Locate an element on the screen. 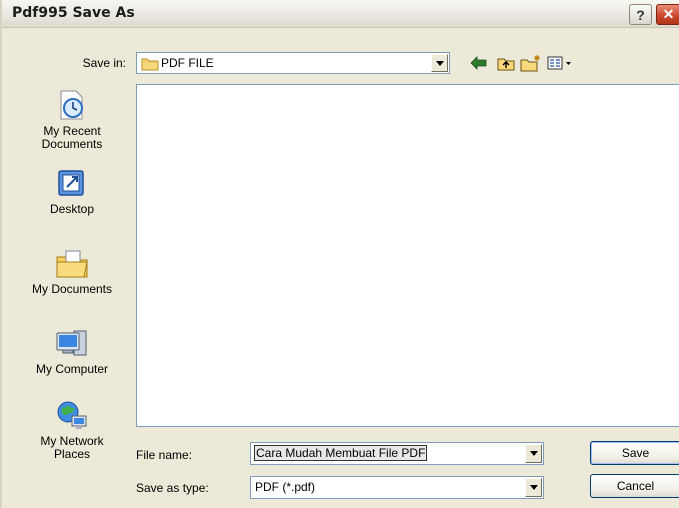 The width and height of the screenshot is (679, 508). place-label: My Documents is located at coordinates (72, 289).